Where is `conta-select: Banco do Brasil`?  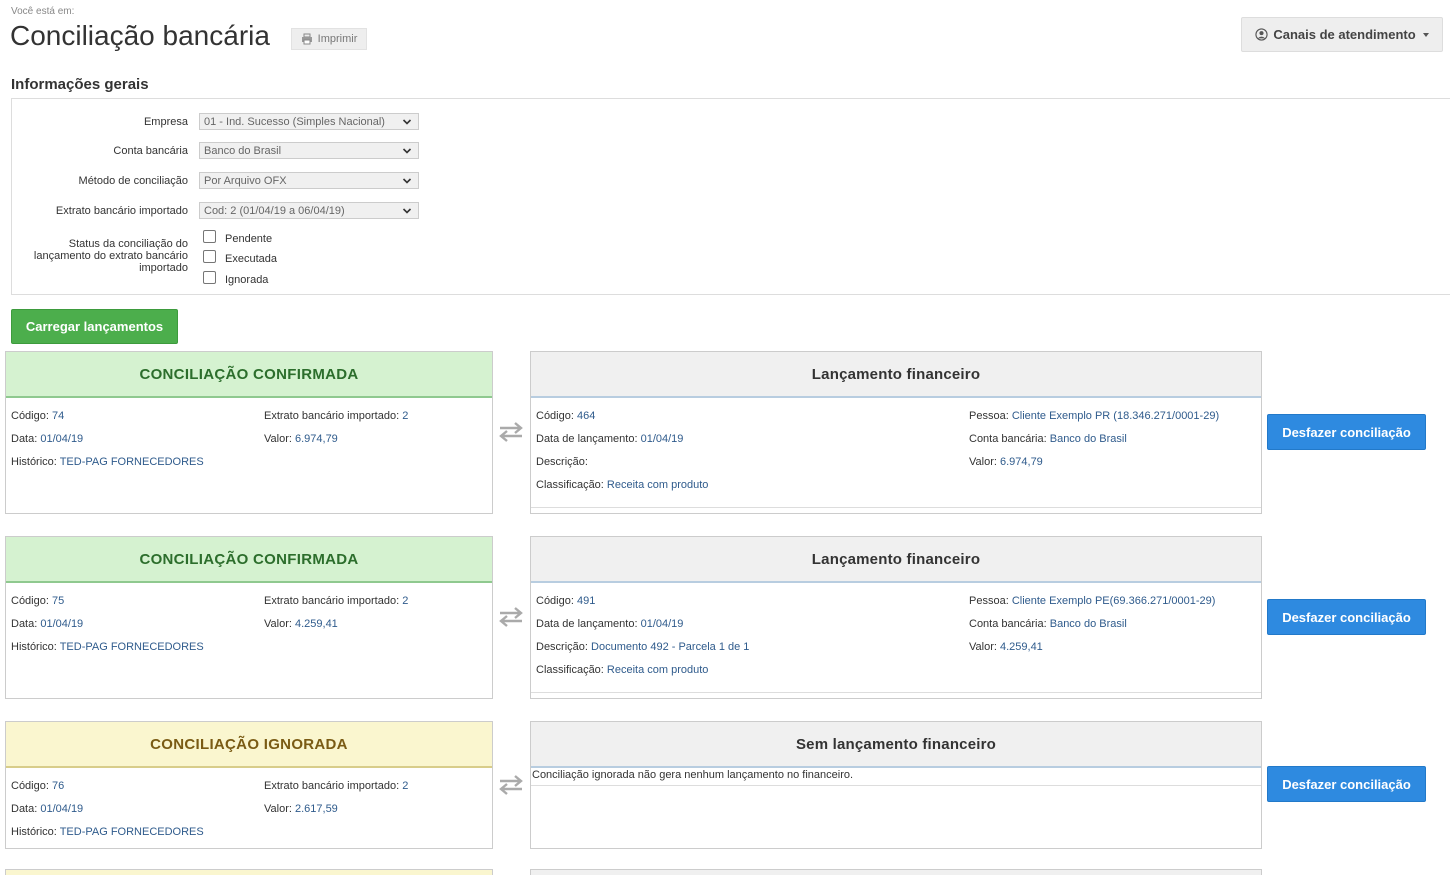 conta-select: Banco do Brasil is located at coordinates (309, 150).